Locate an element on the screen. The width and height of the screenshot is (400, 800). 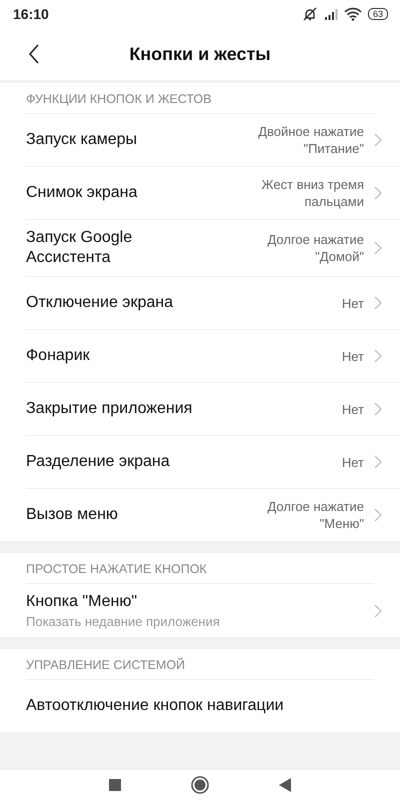
back-icon is located at coordinates (34, 54).